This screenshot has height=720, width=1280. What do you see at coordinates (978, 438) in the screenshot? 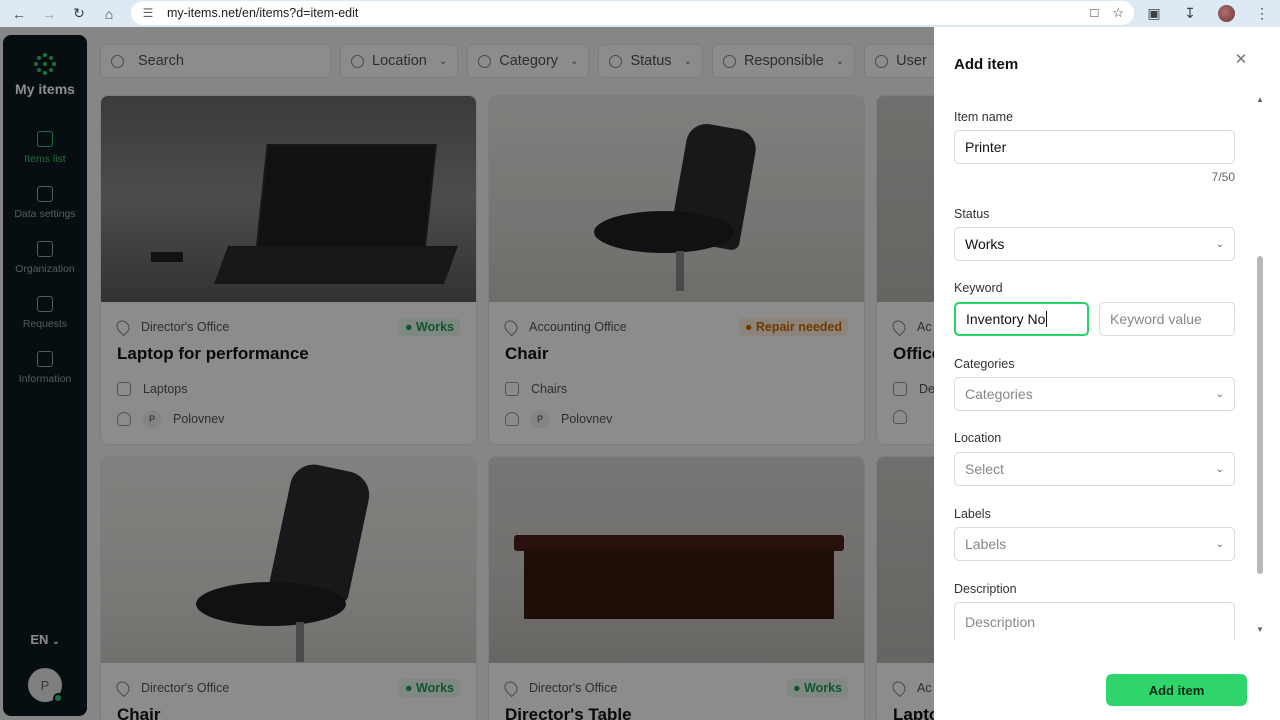
I see `location-label: Location` at bounding box center [978, 438].